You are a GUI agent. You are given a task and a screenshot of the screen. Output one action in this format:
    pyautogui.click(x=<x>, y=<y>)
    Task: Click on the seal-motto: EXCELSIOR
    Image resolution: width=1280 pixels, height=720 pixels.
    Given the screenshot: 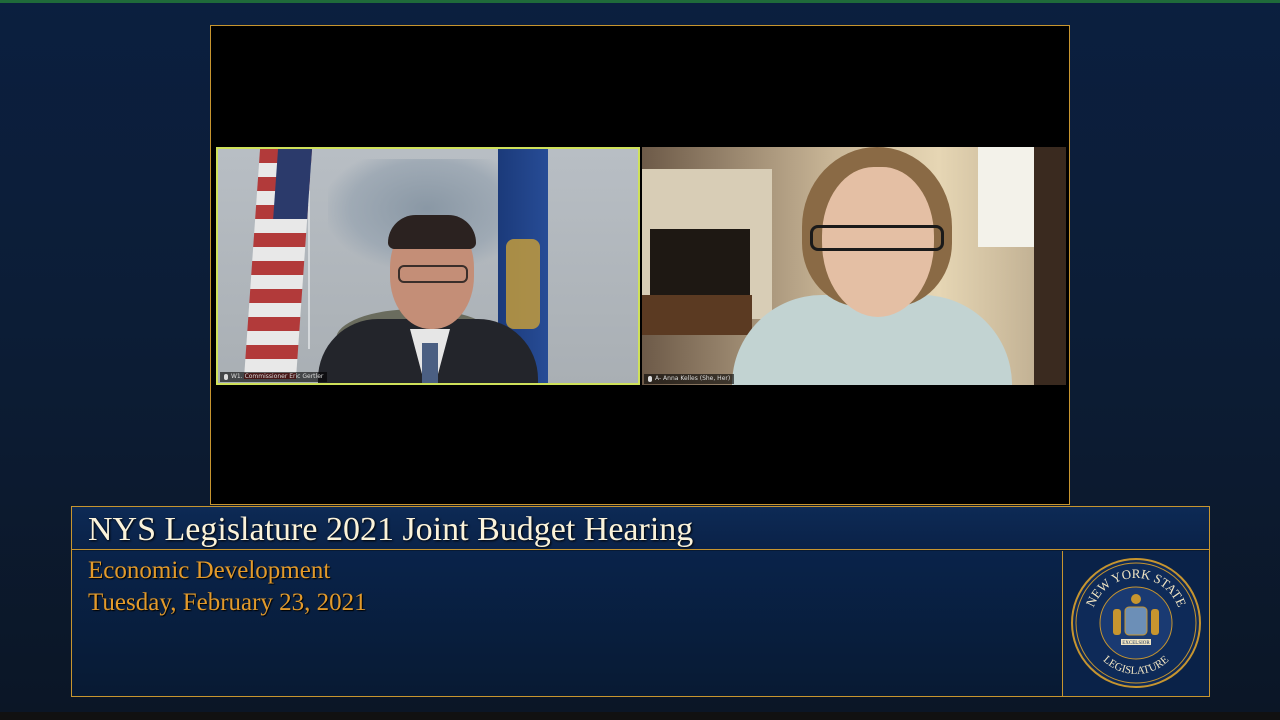 What is the action you would take?
    pyautogui.click(x=1136, y=643)
    